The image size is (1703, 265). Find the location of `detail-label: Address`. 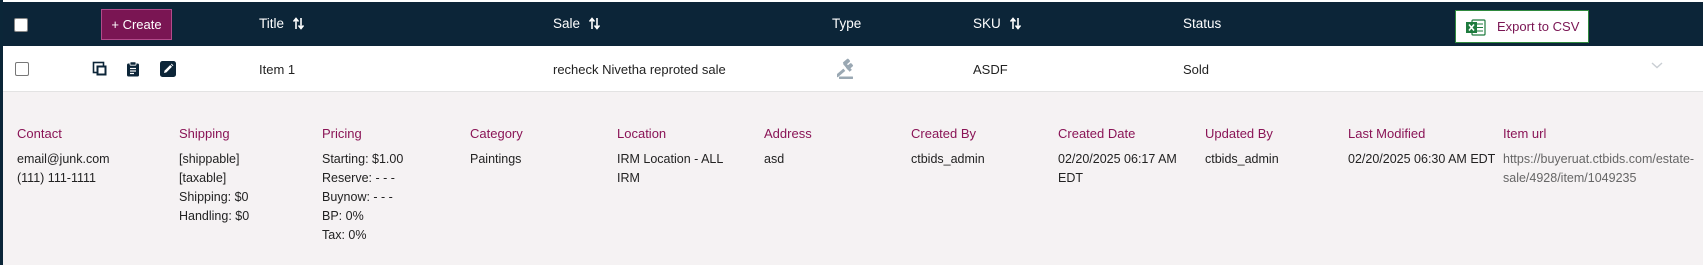

detail-label: Address is located at coordinates (788, 133).